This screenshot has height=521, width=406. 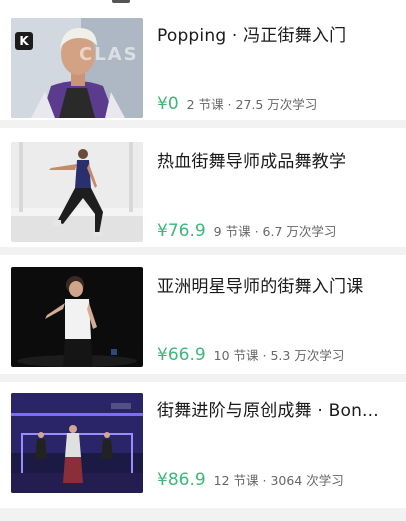 I want to click on course-meta-row: ¥0 2 节课 · 27.5 万次学习, so click(x=277, y=106).